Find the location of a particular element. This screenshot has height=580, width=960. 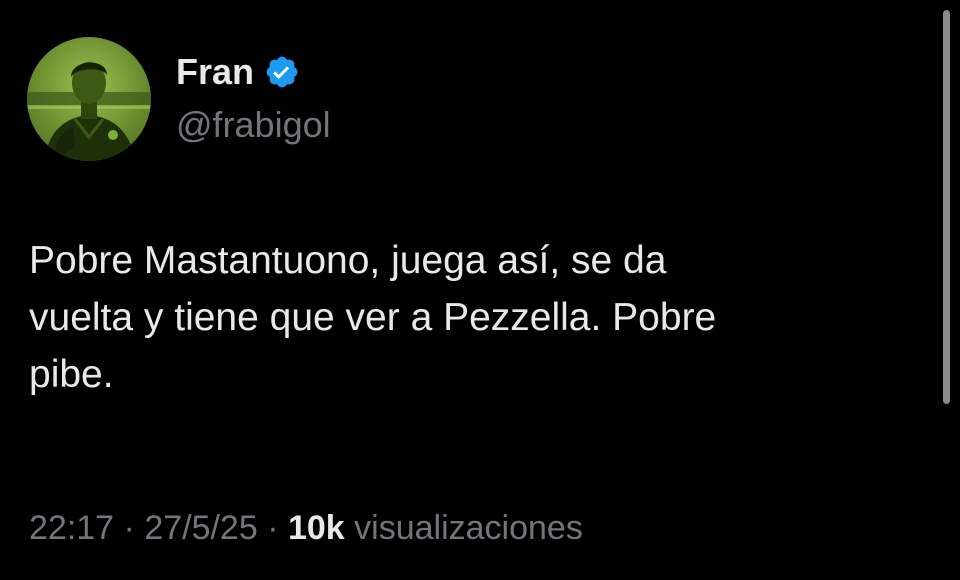

scrollbar-thumb is located at coordinates (946, 207).